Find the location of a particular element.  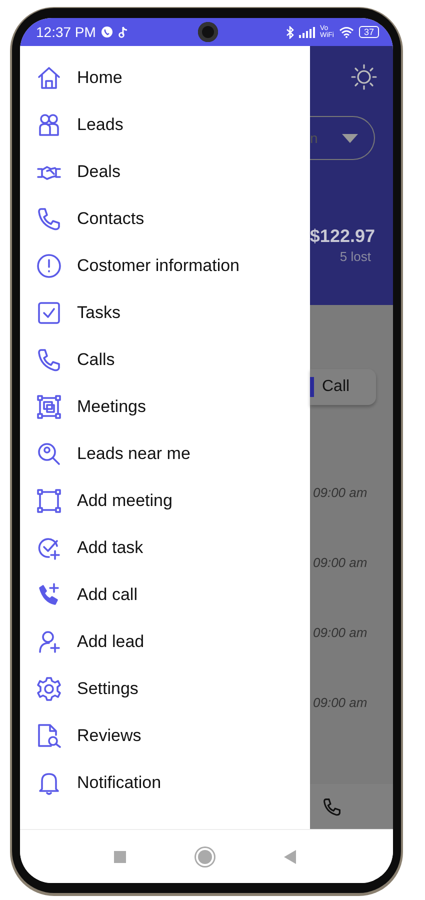

drawer-item: Add lead is located at coordinates (165, 641).